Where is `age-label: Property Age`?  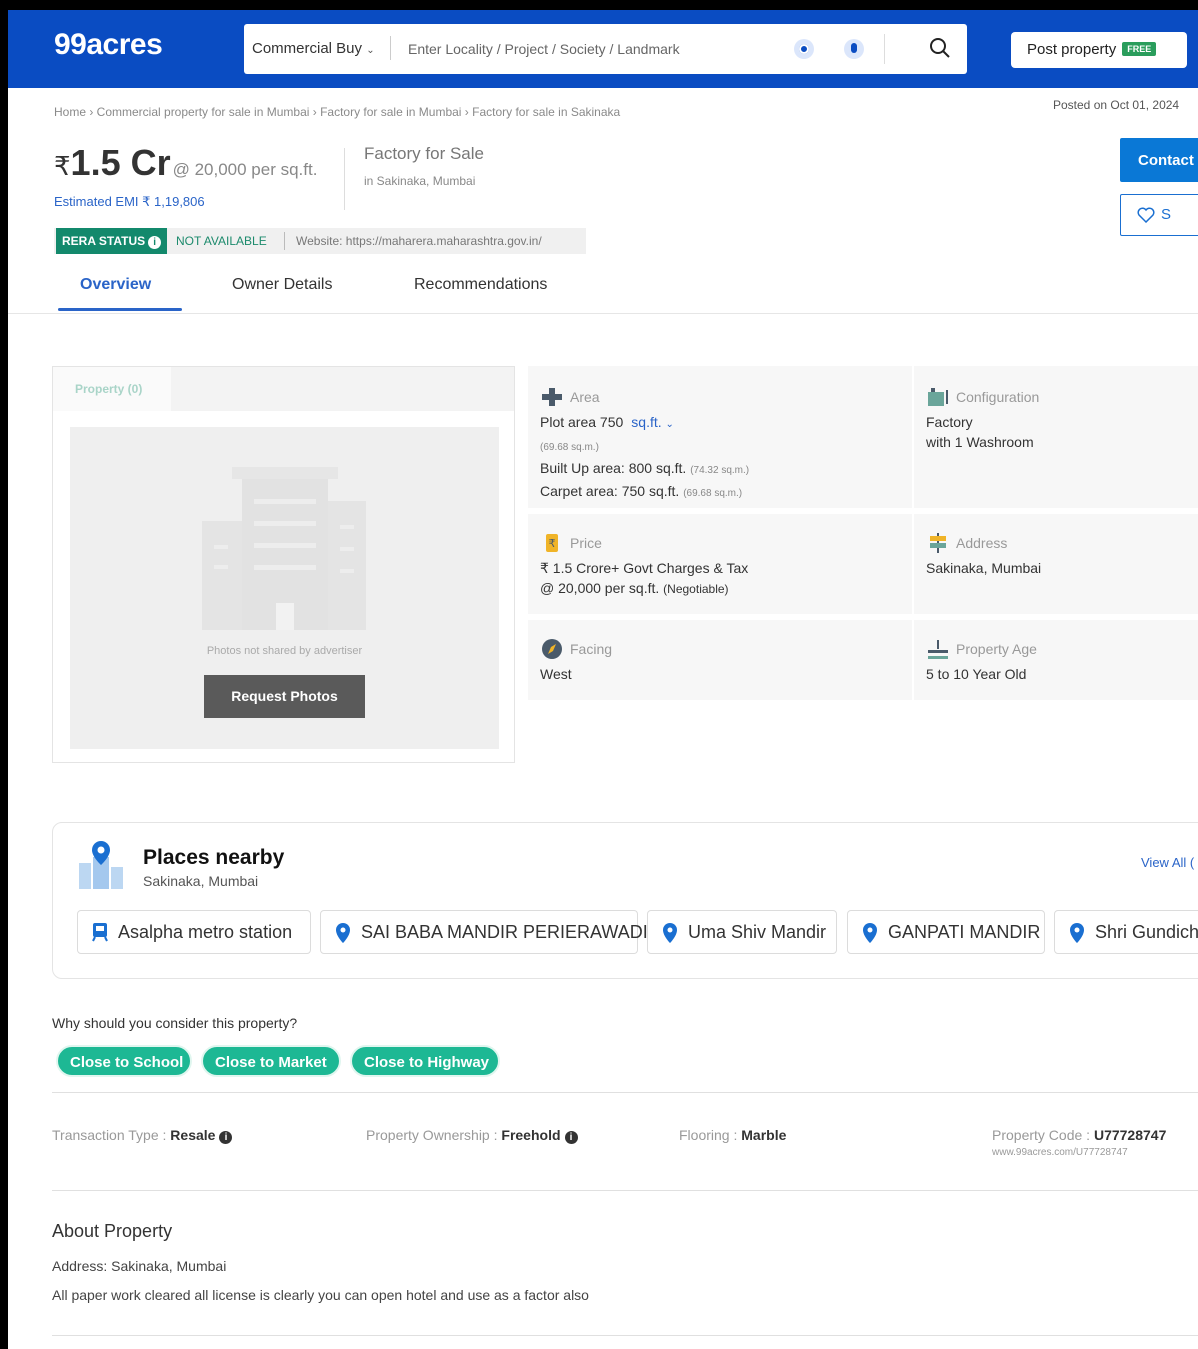 age-label: Property Age is located at coordinates (996, 649).